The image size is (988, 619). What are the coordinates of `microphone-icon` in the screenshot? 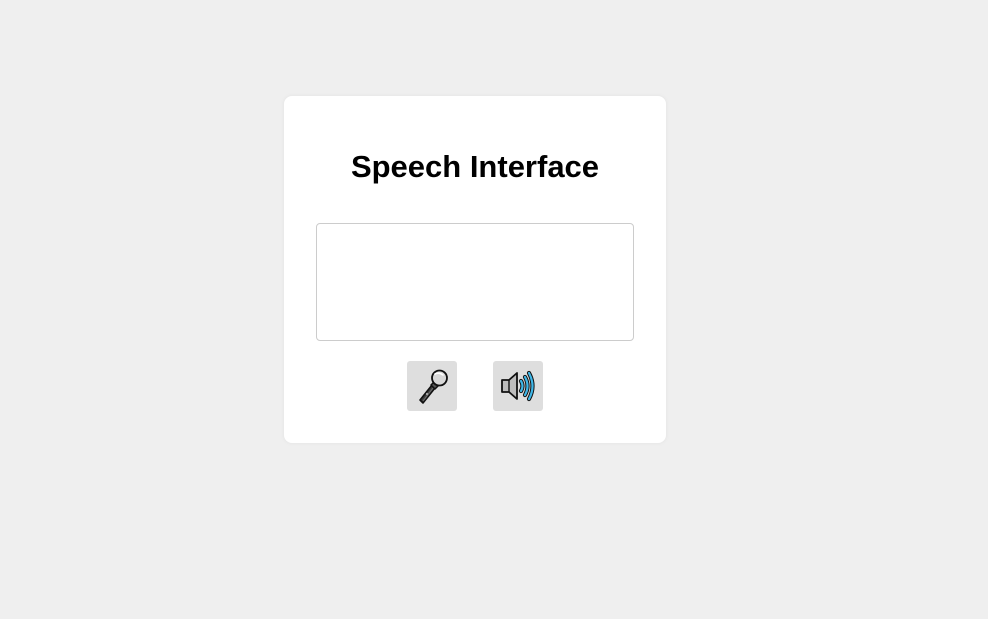 It's located at (432, 386).